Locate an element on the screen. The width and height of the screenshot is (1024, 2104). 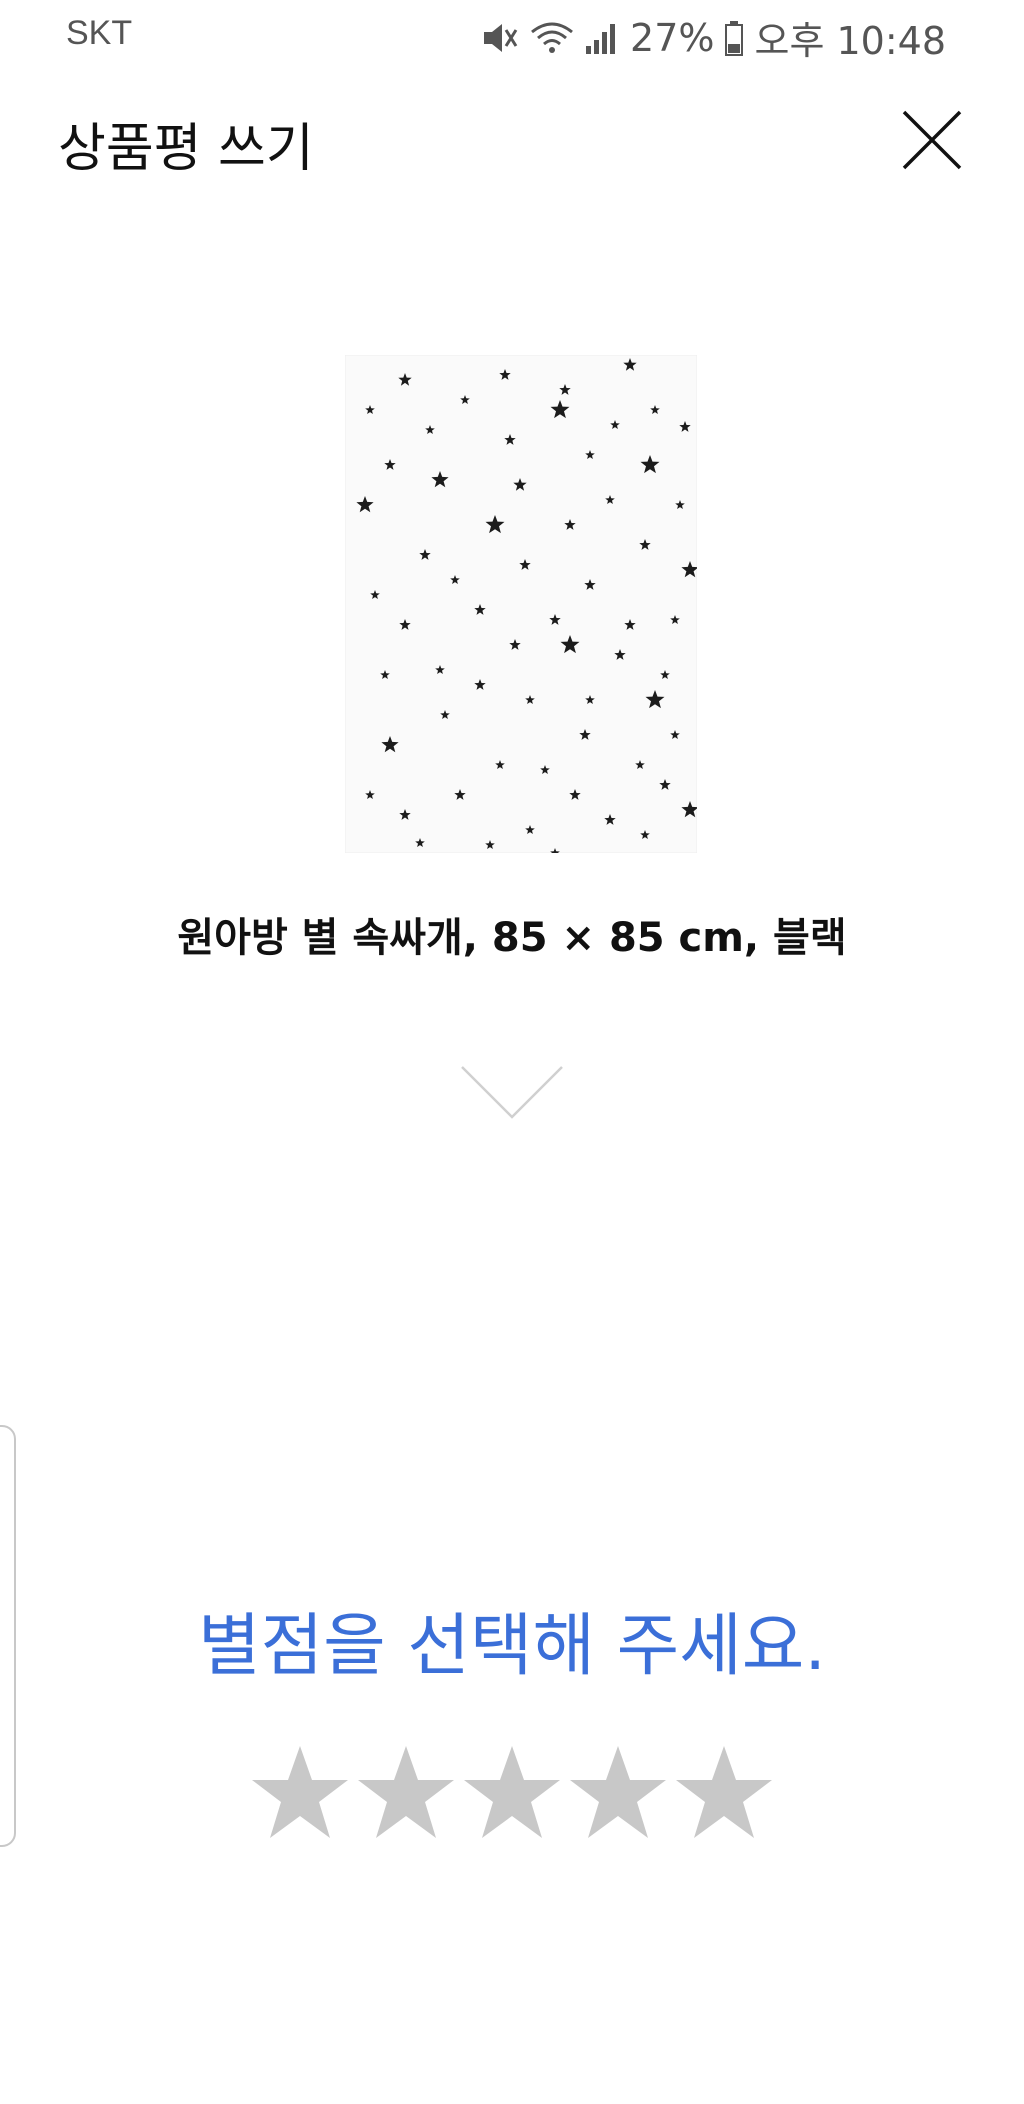
mute-icon is located at coordinates (500, 38).